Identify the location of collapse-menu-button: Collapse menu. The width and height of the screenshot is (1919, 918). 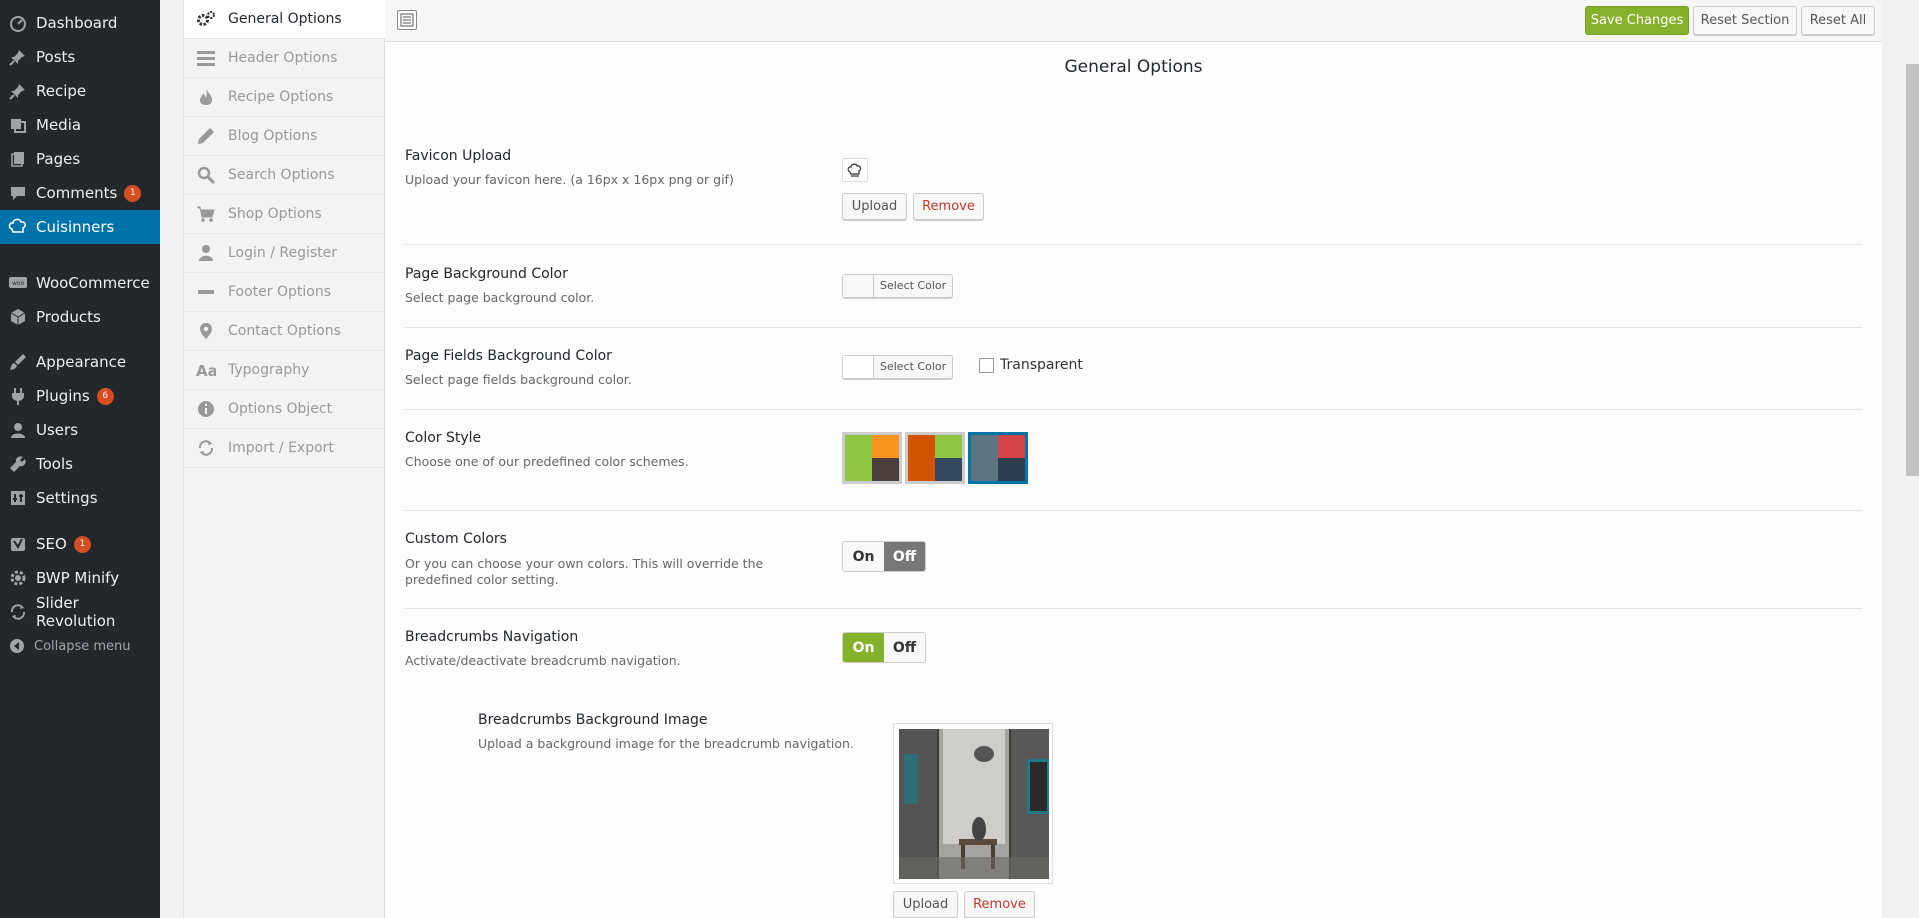
(80, 646).